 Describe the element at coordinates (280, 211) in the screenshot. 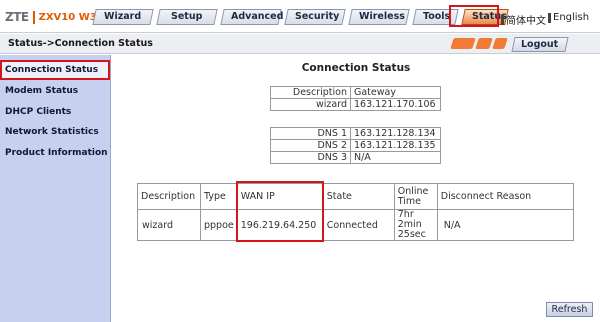

I see `wan-ip-highlight` at that location.